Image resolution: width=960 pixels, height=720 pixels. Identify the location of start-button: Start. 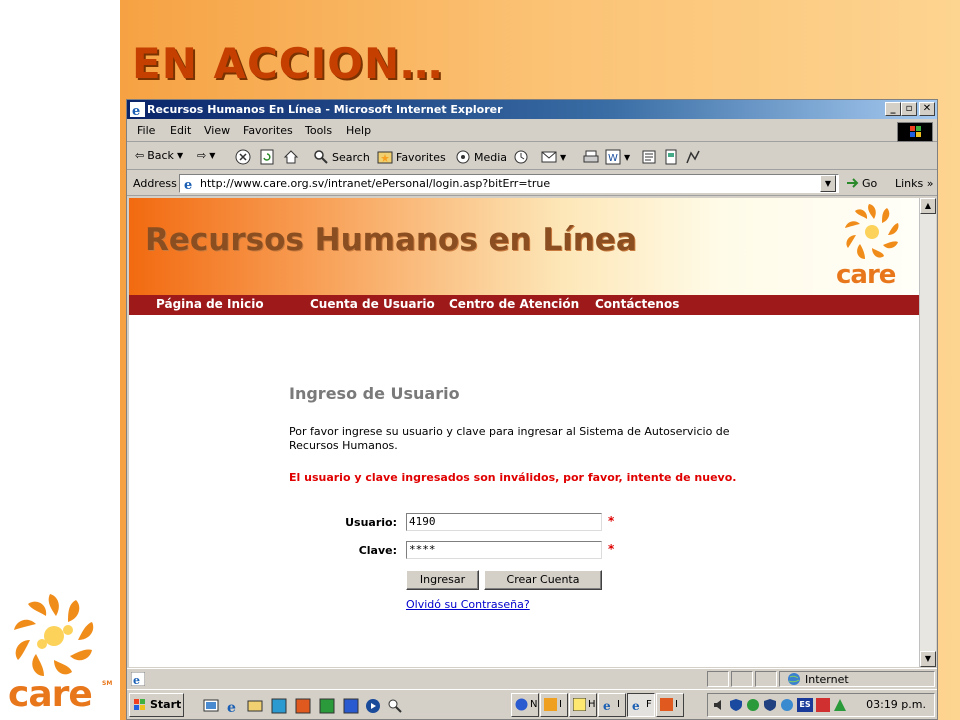
(156, 705).